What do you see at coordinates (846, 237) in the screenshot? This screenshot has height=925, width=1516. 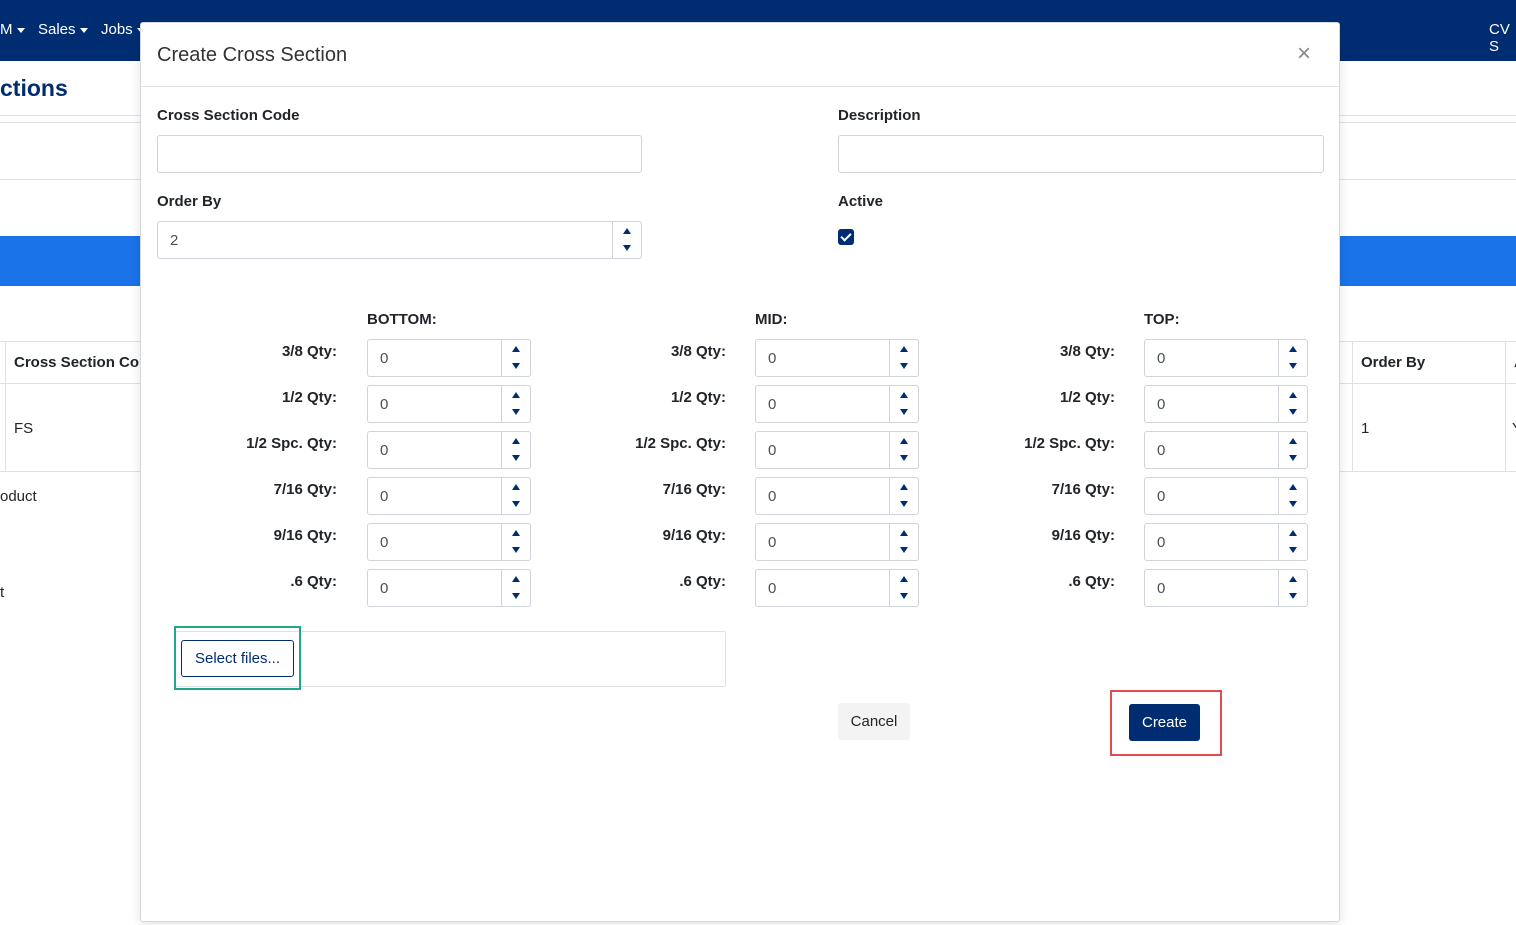 I see `active-checkbox` at bounding box center [846, 237].